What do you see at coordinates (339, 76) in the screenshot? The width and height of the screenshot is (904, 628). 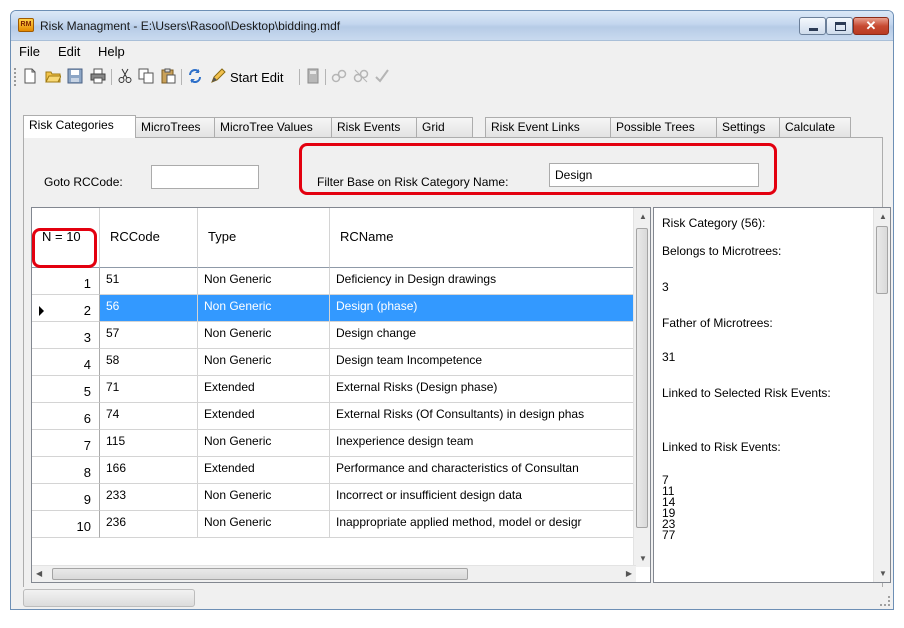 I see `link-disabled-icon` at bounding box center [339, 76].